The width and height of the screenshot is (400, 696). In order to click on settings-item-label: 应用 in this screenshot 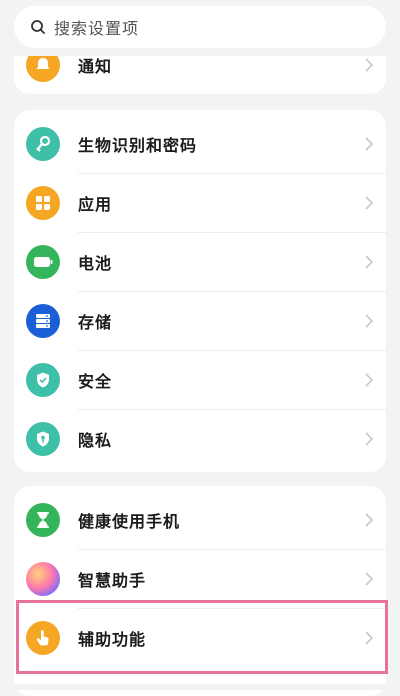, I will do `click(95, 204)`.